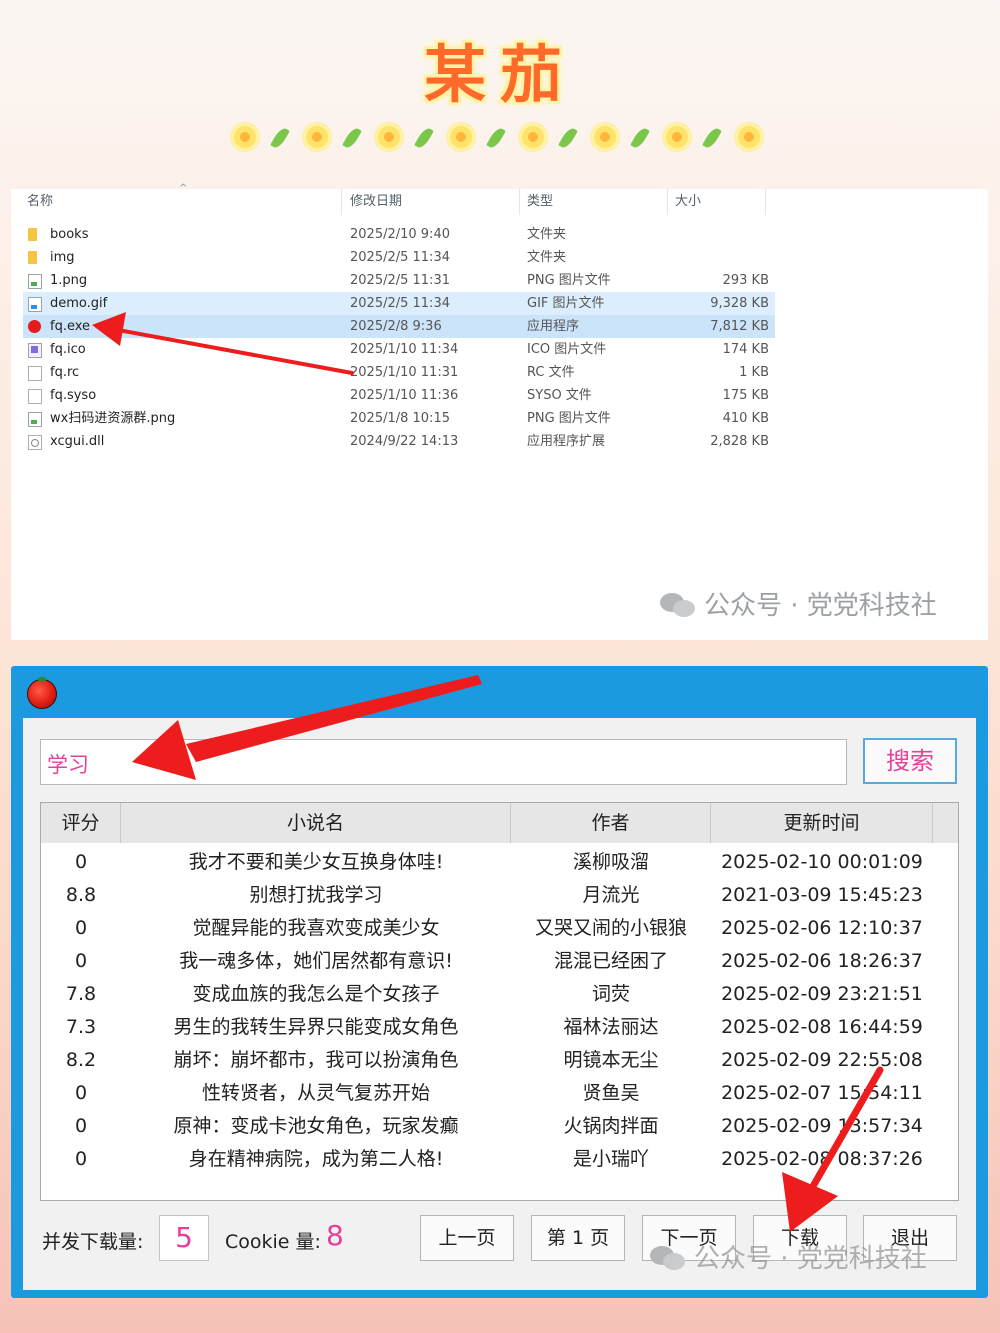 Image resolution: width=1000 pixels, height=1333 pixels. I want to click on tomato-app-icon, so click(42, 693).